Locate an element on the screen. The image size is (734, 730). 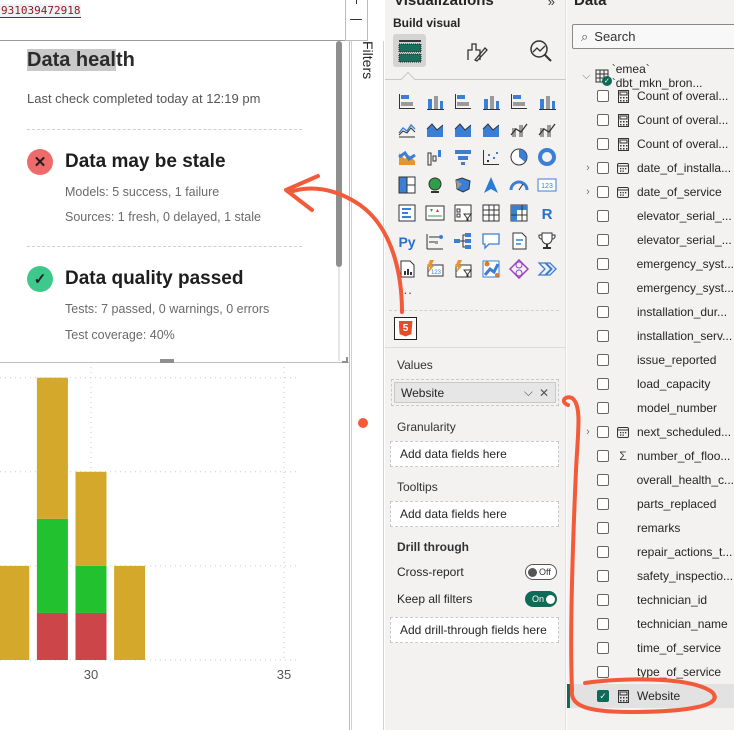
kpi-button is located at coordinates (435, 213).